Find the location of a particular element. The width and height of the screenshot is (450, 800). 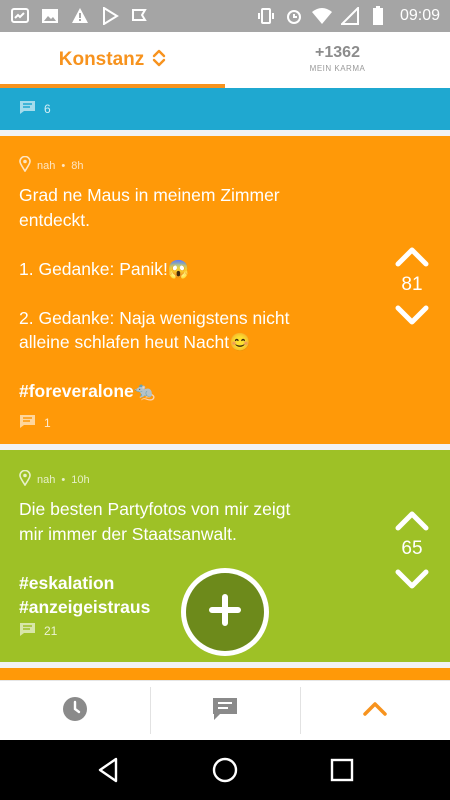

karma-label: MEIN KARMA is located at coordinates (337, 68).